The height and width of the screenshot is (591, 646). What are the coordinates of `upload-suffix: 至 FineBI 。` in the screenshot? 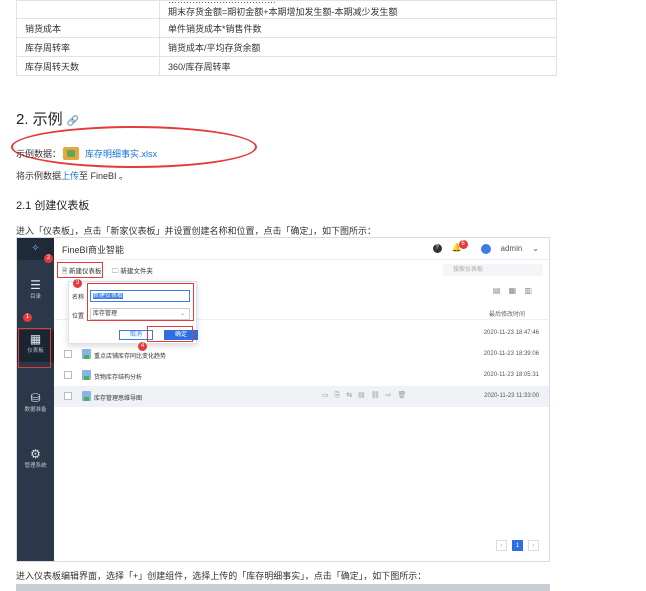 It's located at (104, 176).